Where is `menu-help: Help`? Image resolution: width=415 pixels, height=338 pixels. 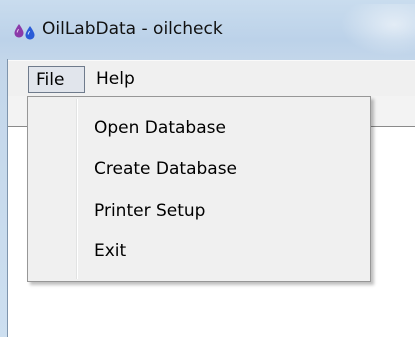
menu-help: Help is located at coordinates (120, 79).